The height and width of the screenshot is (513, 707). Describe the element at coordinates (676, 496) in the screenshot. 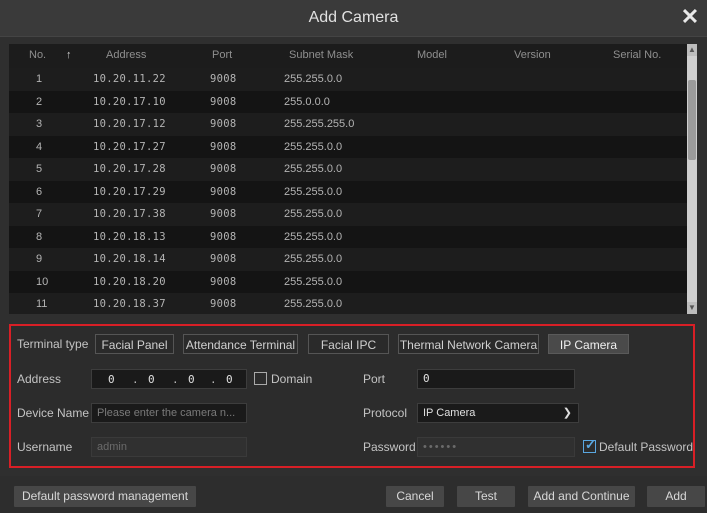

I see `add-button: Add` at that location.